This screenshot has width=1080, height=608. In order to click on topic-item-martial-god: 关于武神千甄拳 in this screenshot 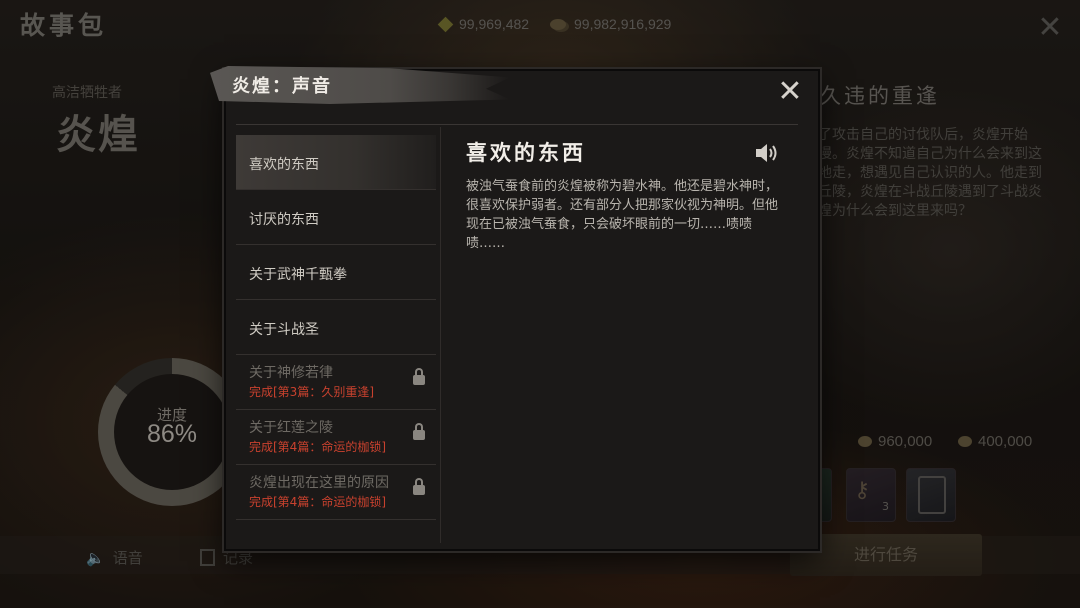, I will do `click(336, 272)`.